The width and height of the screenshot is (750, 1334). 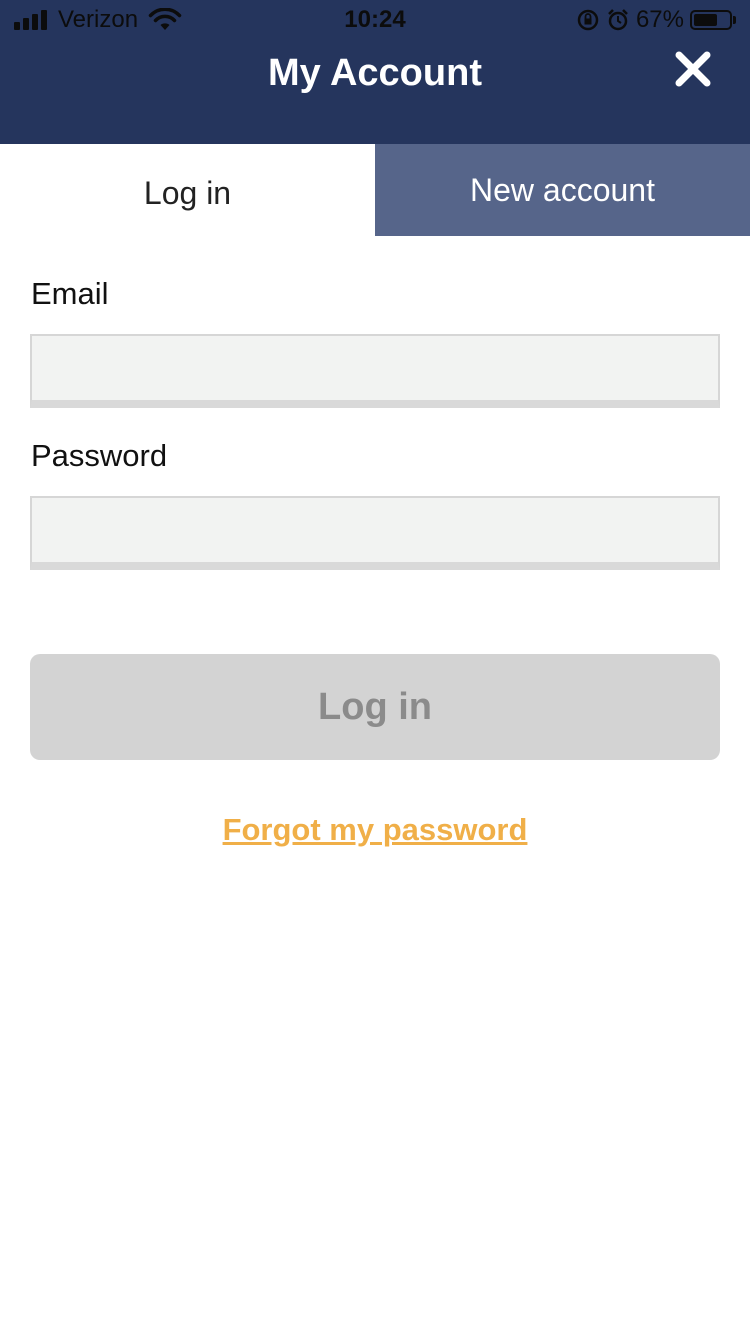 I want to click on forgot-password-link: Forgot my password, so click(x=375, y=830).